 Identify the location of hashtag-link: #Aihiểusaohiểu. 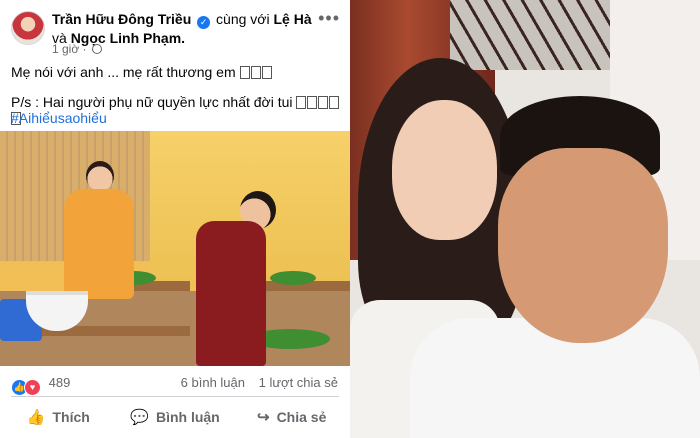
(59, 118).